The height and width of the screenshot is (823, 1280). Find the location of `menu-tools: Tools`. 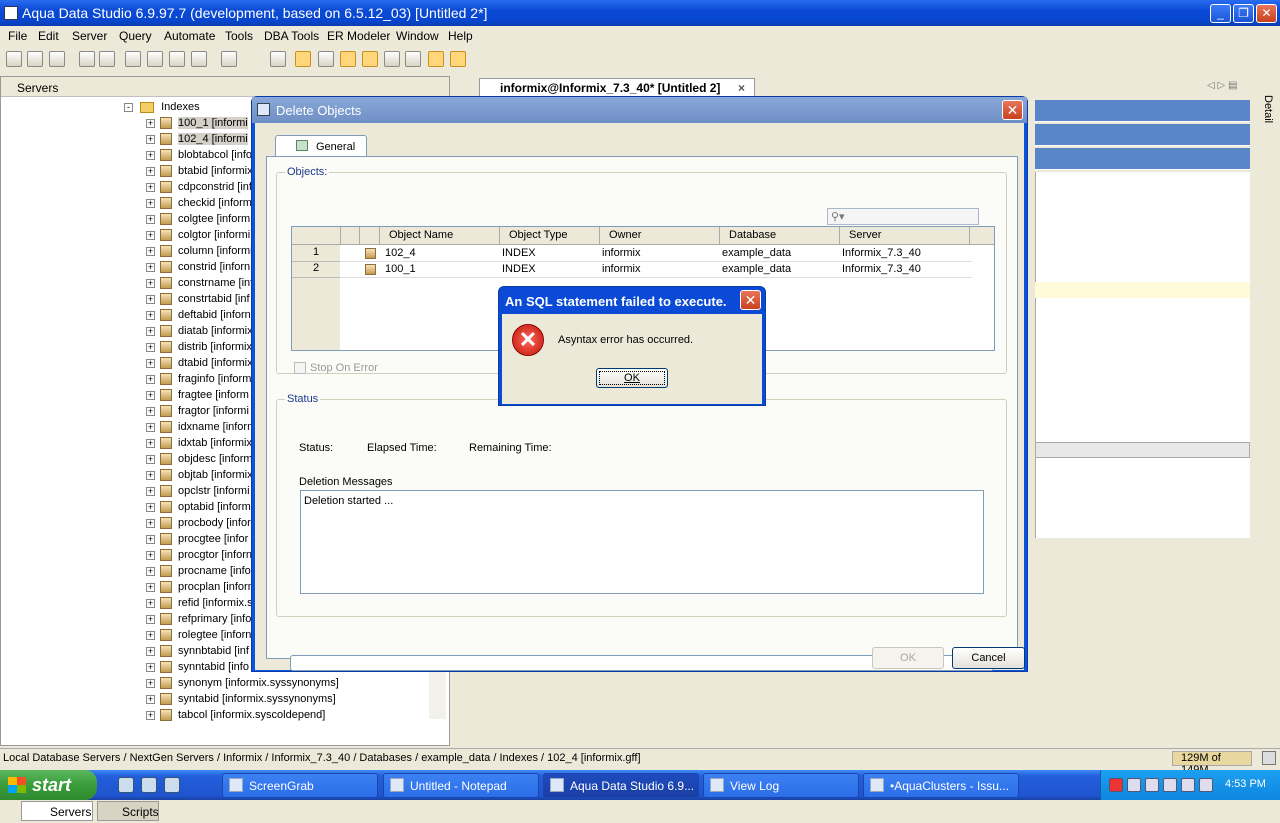

menu-tools: Tools is located at coordinates (239, 36).